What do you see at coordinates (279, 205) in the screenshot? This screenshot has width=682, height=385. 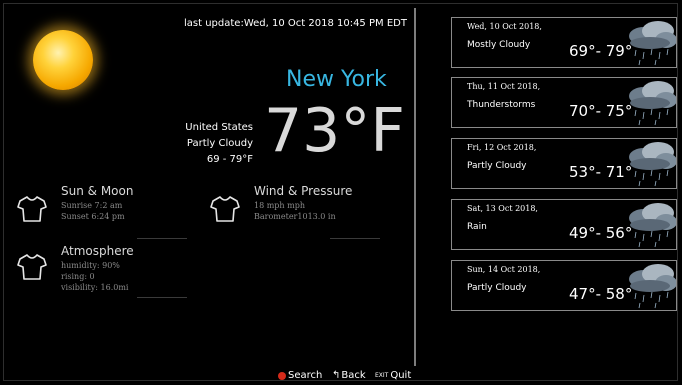 I see `wind-speed-text: 18 mph mph` at bounding box center [279, 205].